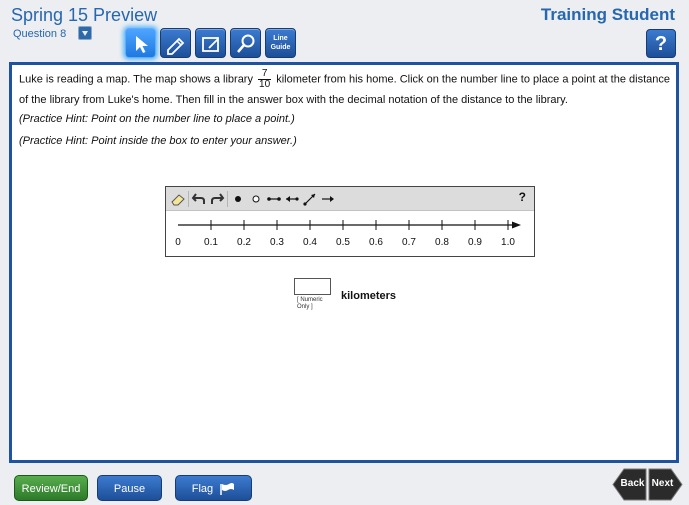 This screenshot has height=505, width=689. What do you see at coordinates (351, 234) in the screenshot?
I see `number-line: 0 0.1 0.2 0.3 0.4 0.5 0.6 0.7 0.8 0.9 1.0` at bounding box center [351, 234].